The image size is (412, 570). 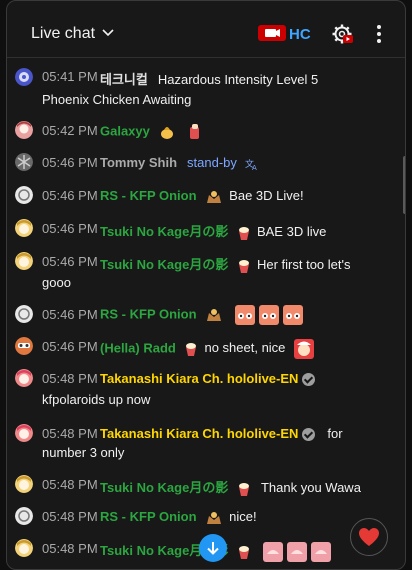 What do you see at coordinates (212, 162) in the screenshot?
I see `message-text: stand-by` at bounding box center [212, 162].